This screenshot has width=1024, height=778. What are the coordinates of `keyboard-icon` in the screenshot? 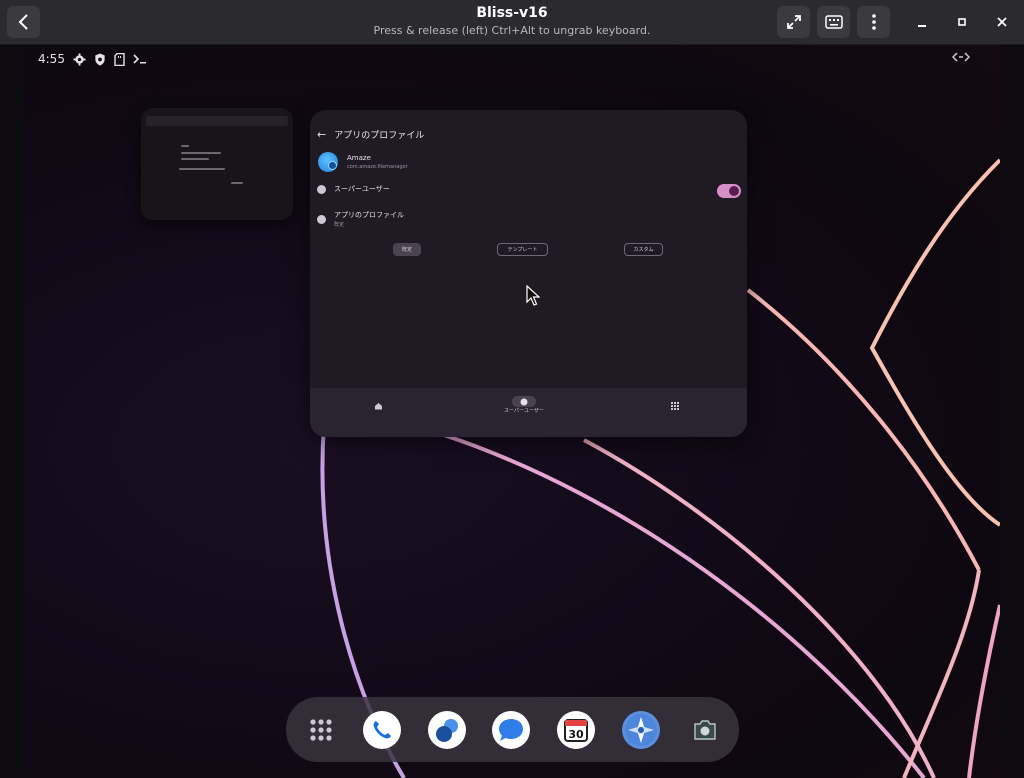 It's located at (833, 22).